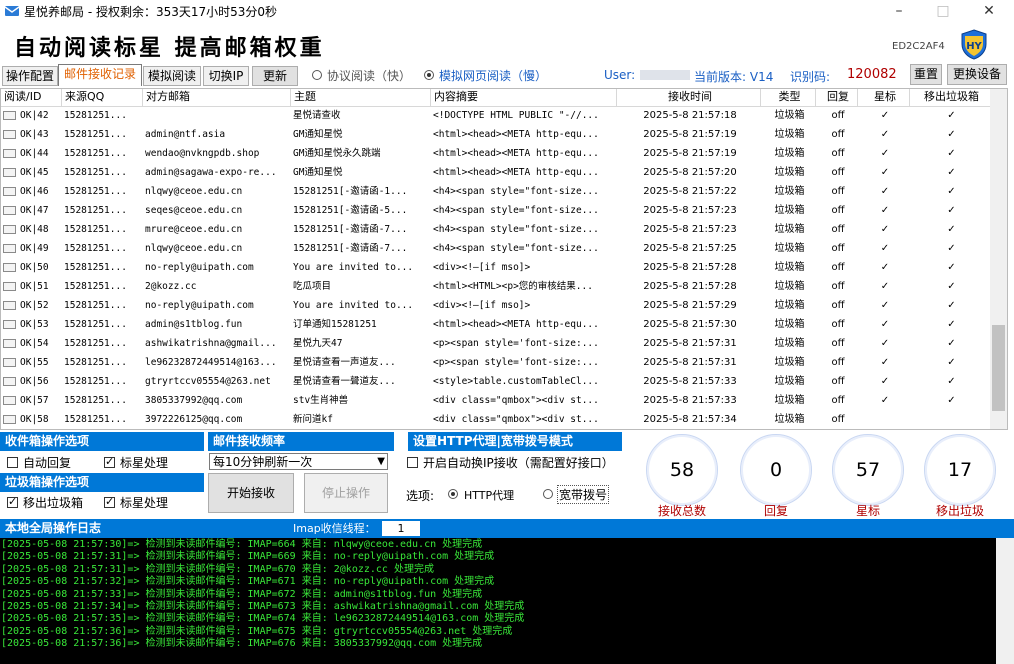 The width and height of the screenshot is (1014, 664). What do you see at coordinates (217, 97) in the screenshot?
I see `col-peer-email: 对方邮箱` at bounding box center [217, 97].